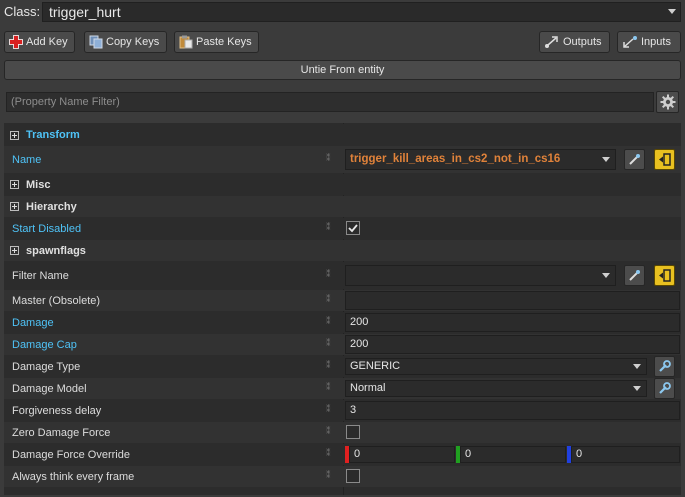  I want to click on force-z-input: 0, so click(625, 454).